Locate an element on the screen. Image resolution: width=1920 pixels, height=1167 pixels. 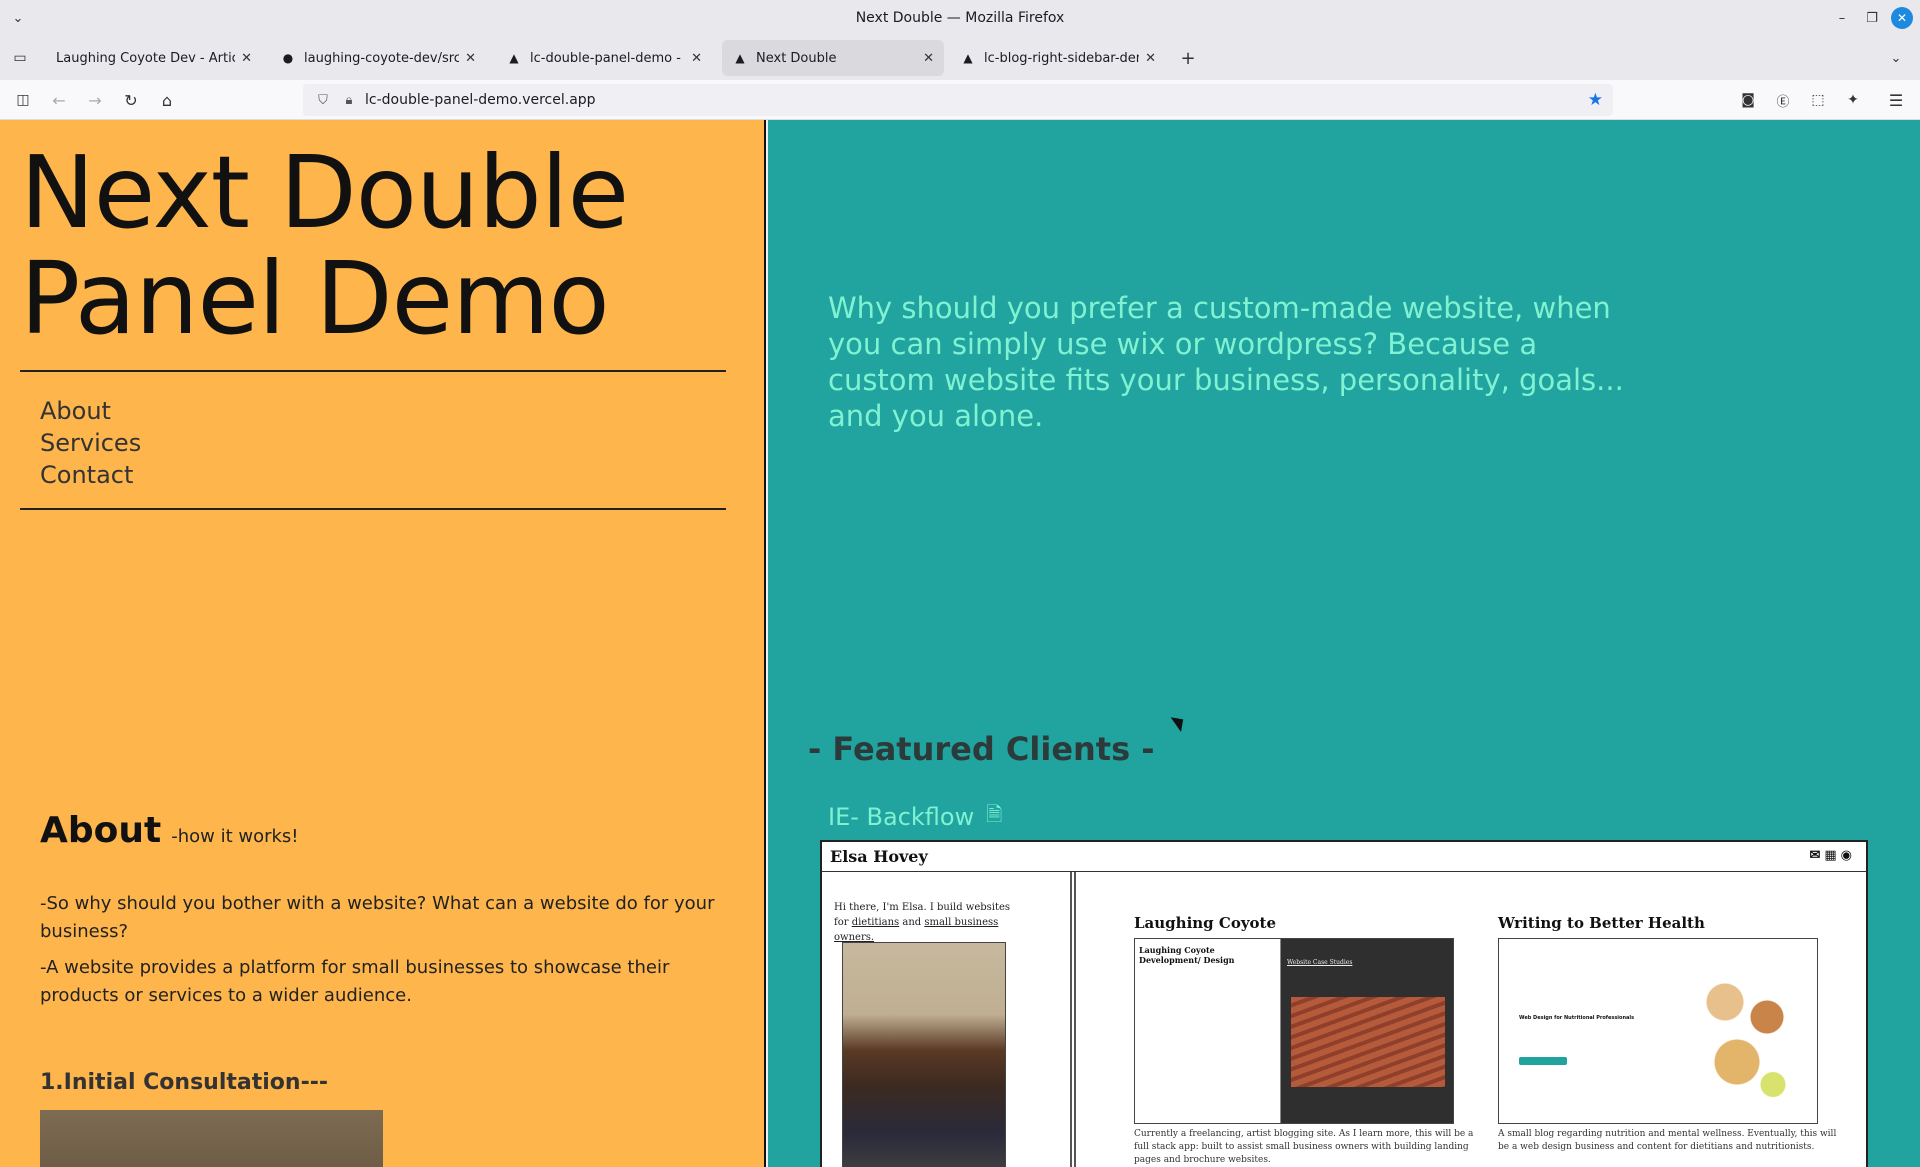
card-image-right: Website Case Studies is located at coordinates (1367, 1031).